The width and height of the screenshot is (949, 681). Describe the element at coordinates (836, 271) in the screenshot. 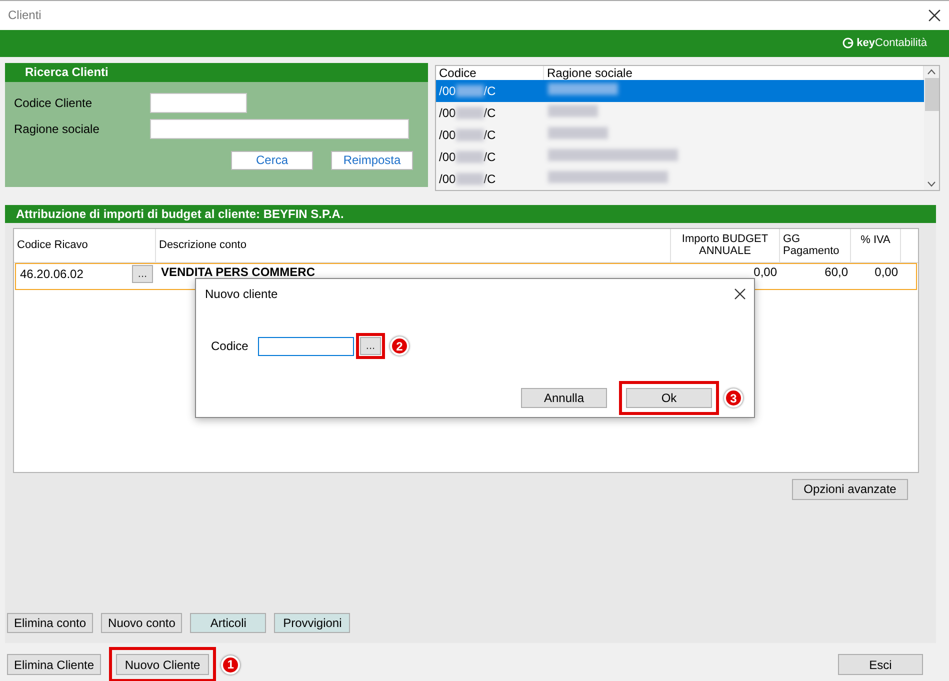

I see `table-cell: 60,0` at that location.